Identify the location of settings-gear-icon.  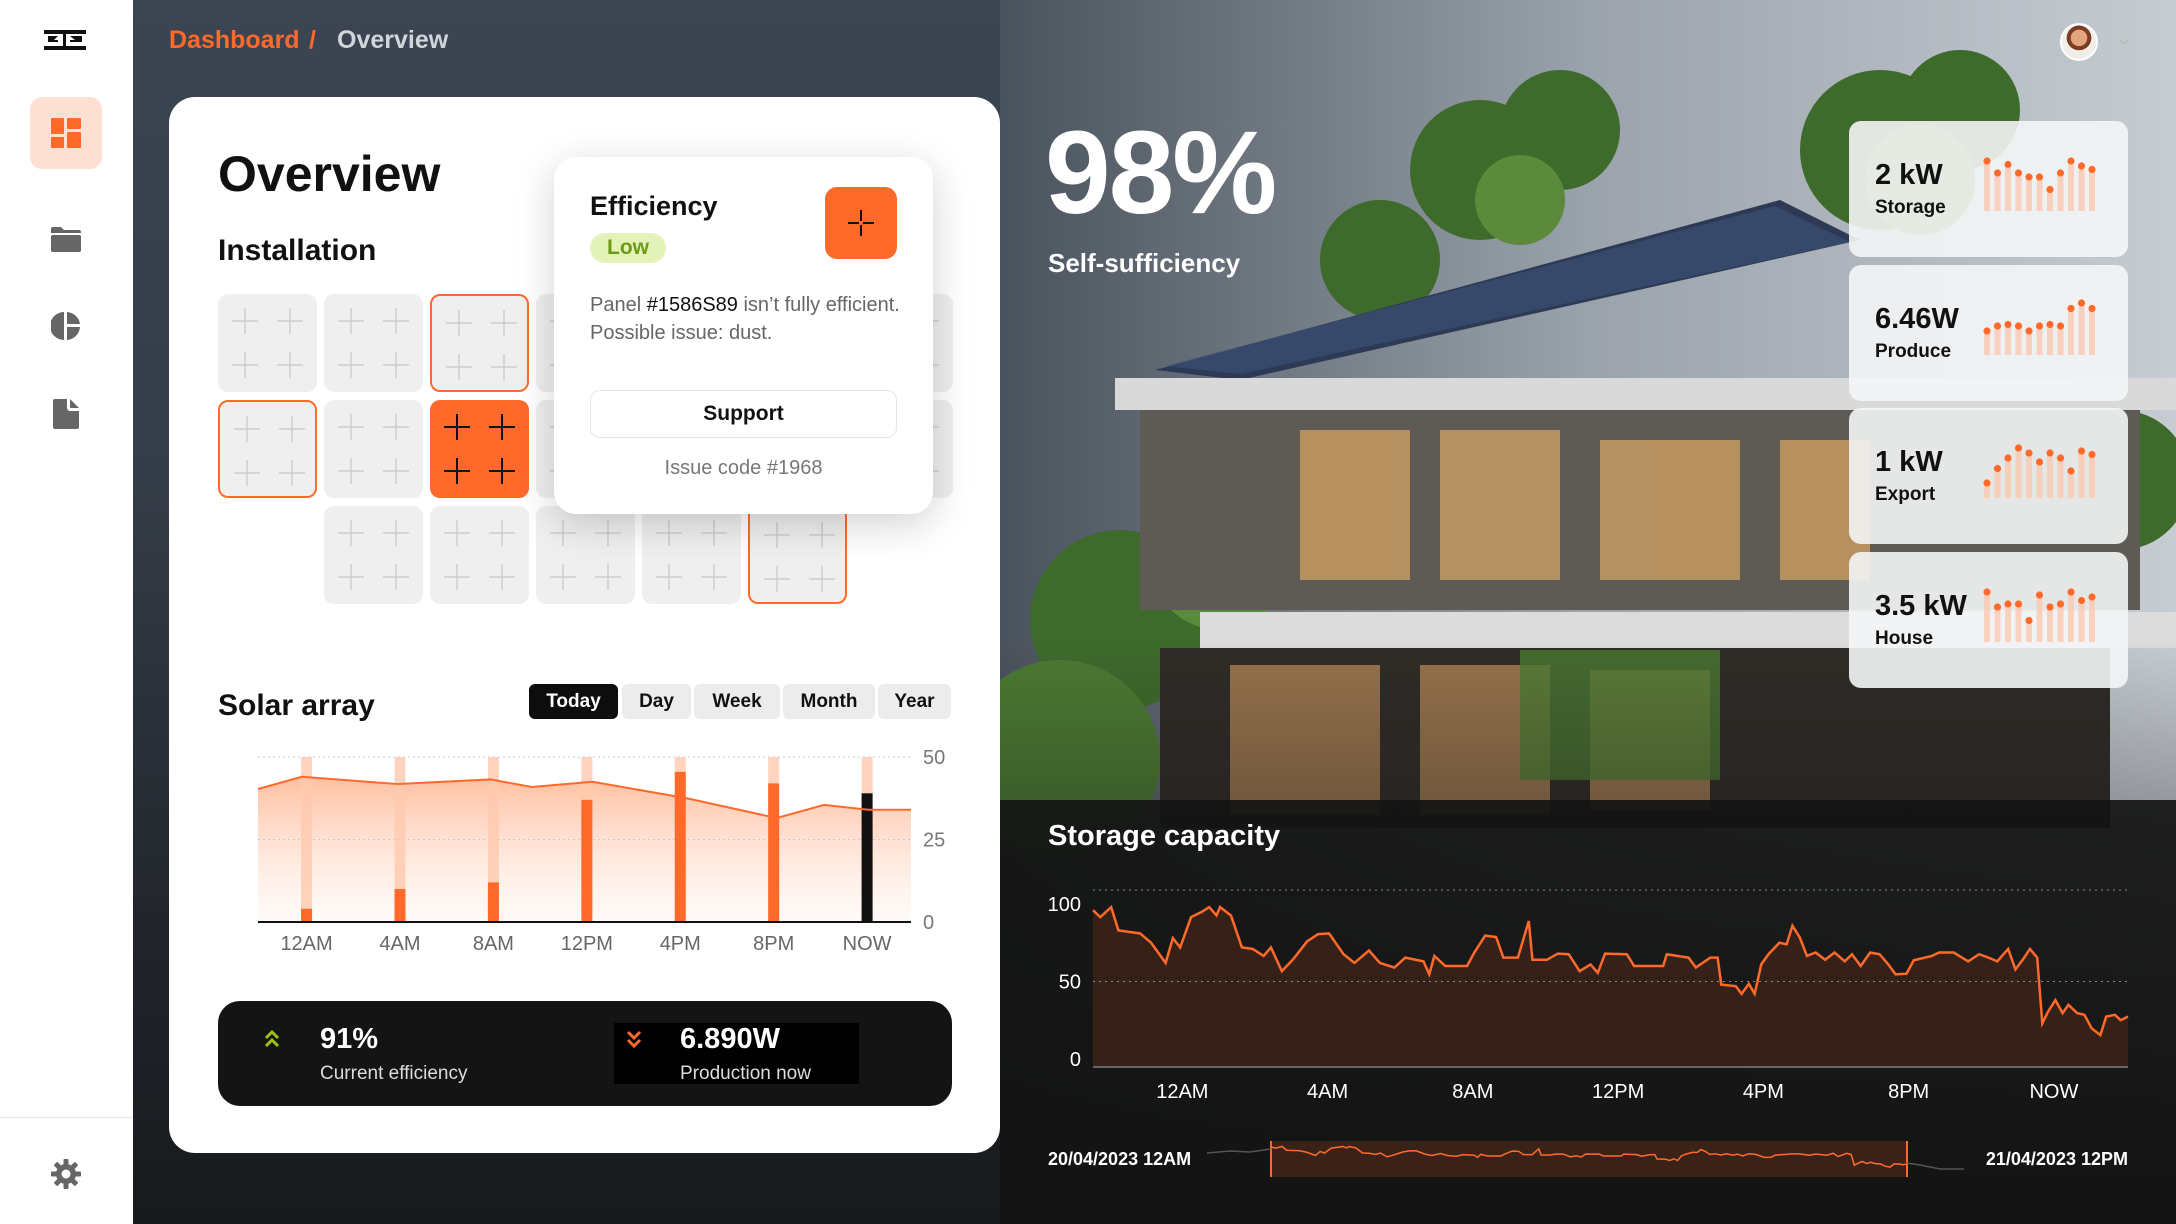
(66, 1174).